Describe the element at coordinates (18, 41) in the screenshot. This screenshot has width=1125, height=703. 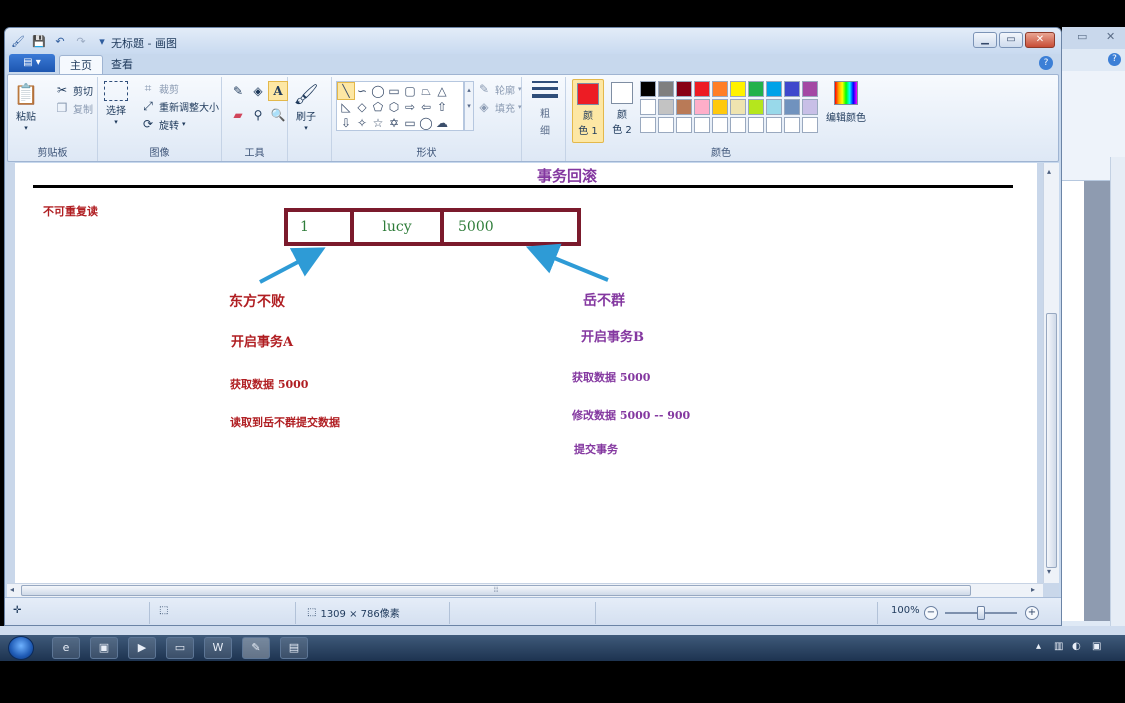
I see `paint-app-icon: 🖌` at that location.